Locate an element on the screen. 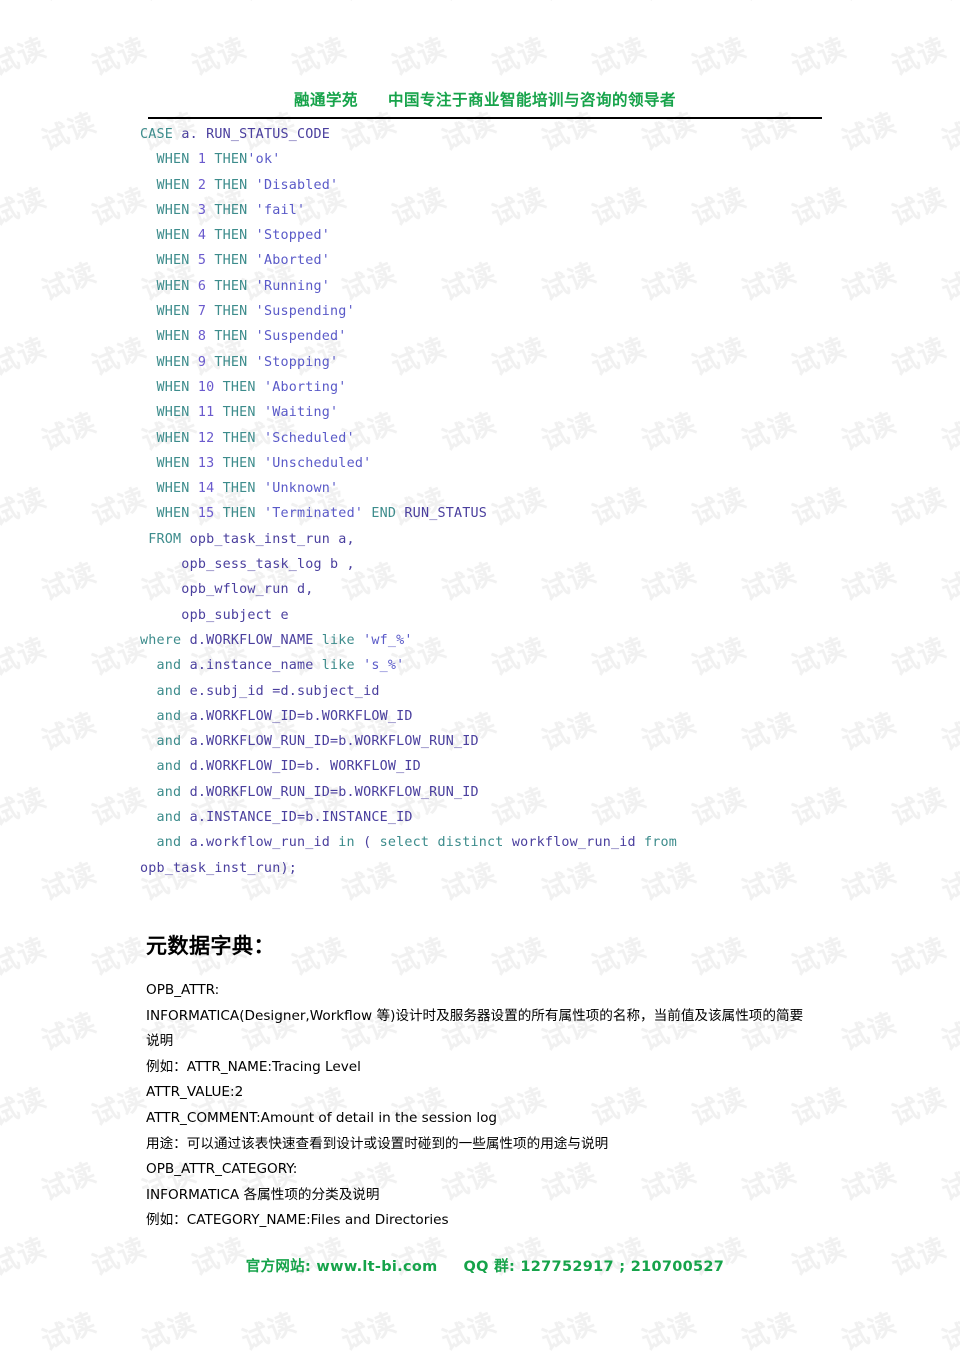 Image resolution: width=960 pixels, height=1357 pixels. header-text: 融通学苑 中国专注于商业智能培训与咨询的领导者 is located at coordinates (485, 99).